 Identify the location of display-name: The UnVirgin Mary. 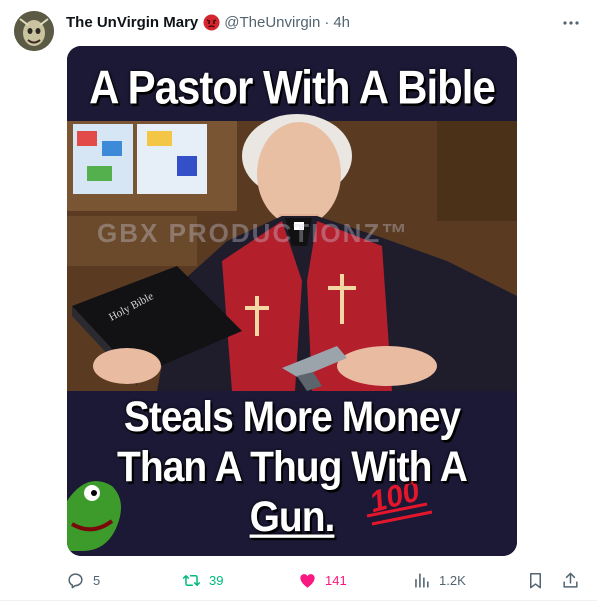
(132, 22).